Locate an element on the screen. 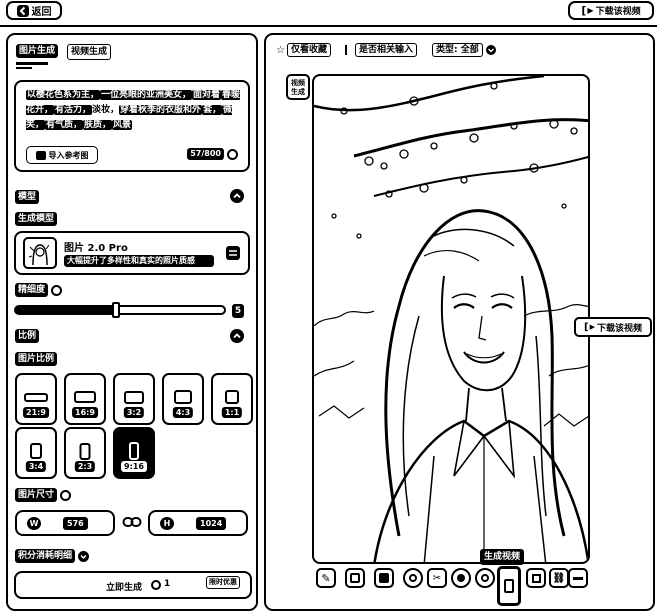  ratio-label: 3:2 is located at coordinates (134, 412).